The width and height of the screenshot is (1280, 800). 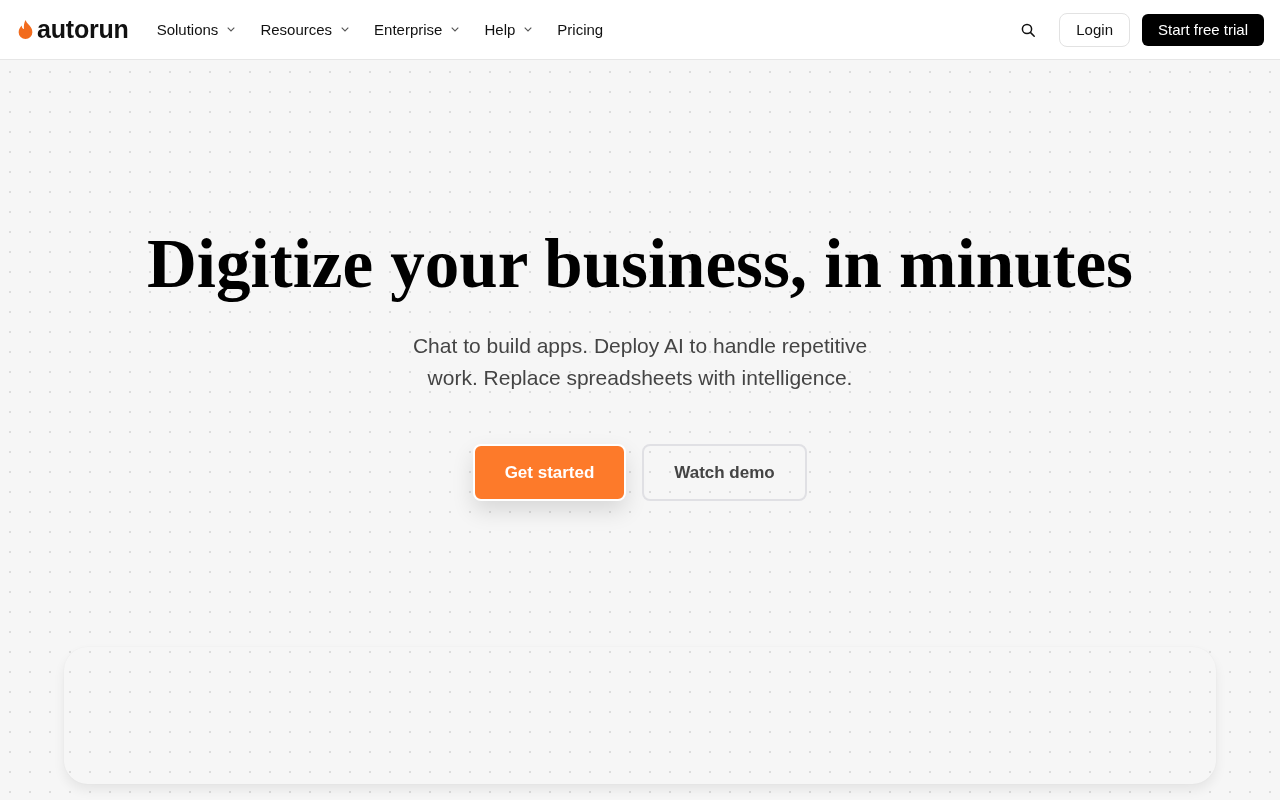 What do you see at coordinates (73, 29) in the screenshot?
I see `logo: autorun` at bounding box center [73, 29].